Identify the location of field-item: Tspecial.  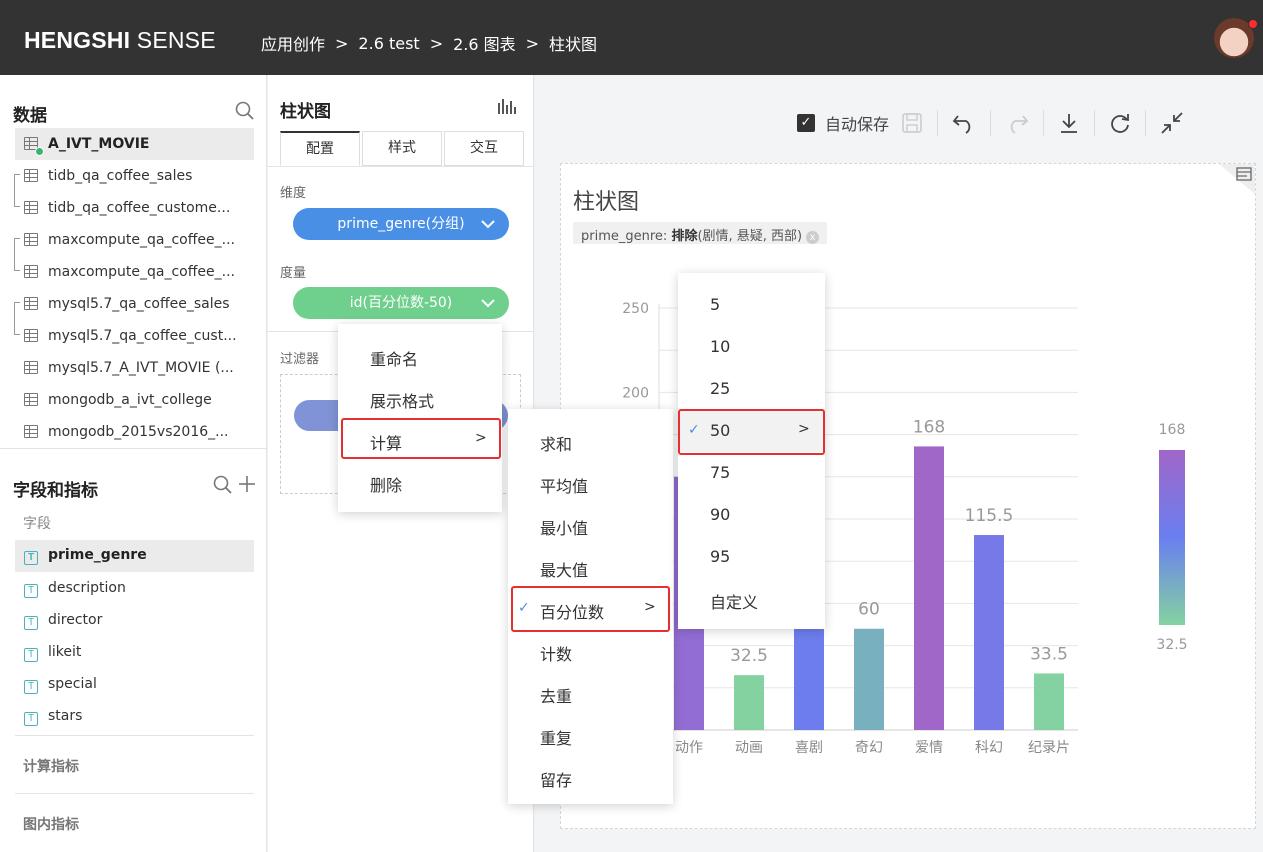
(60, 685).